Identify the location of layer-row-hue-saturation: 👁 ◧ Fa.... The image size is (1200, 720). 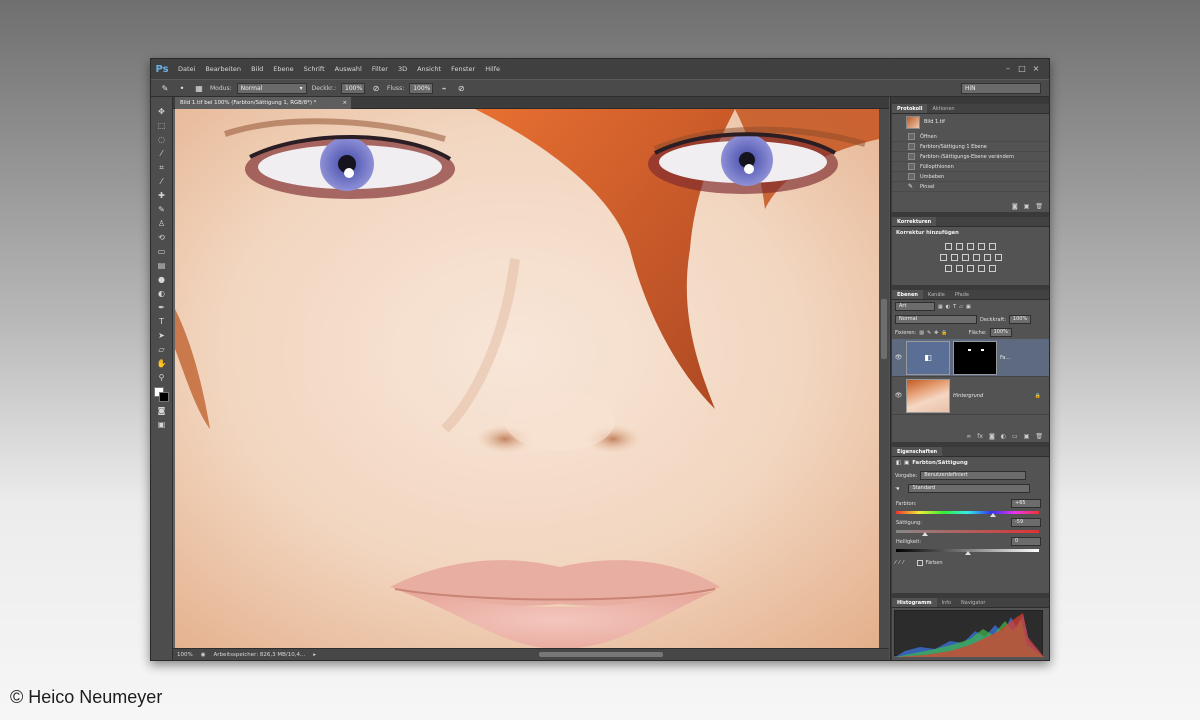
(970, 358).